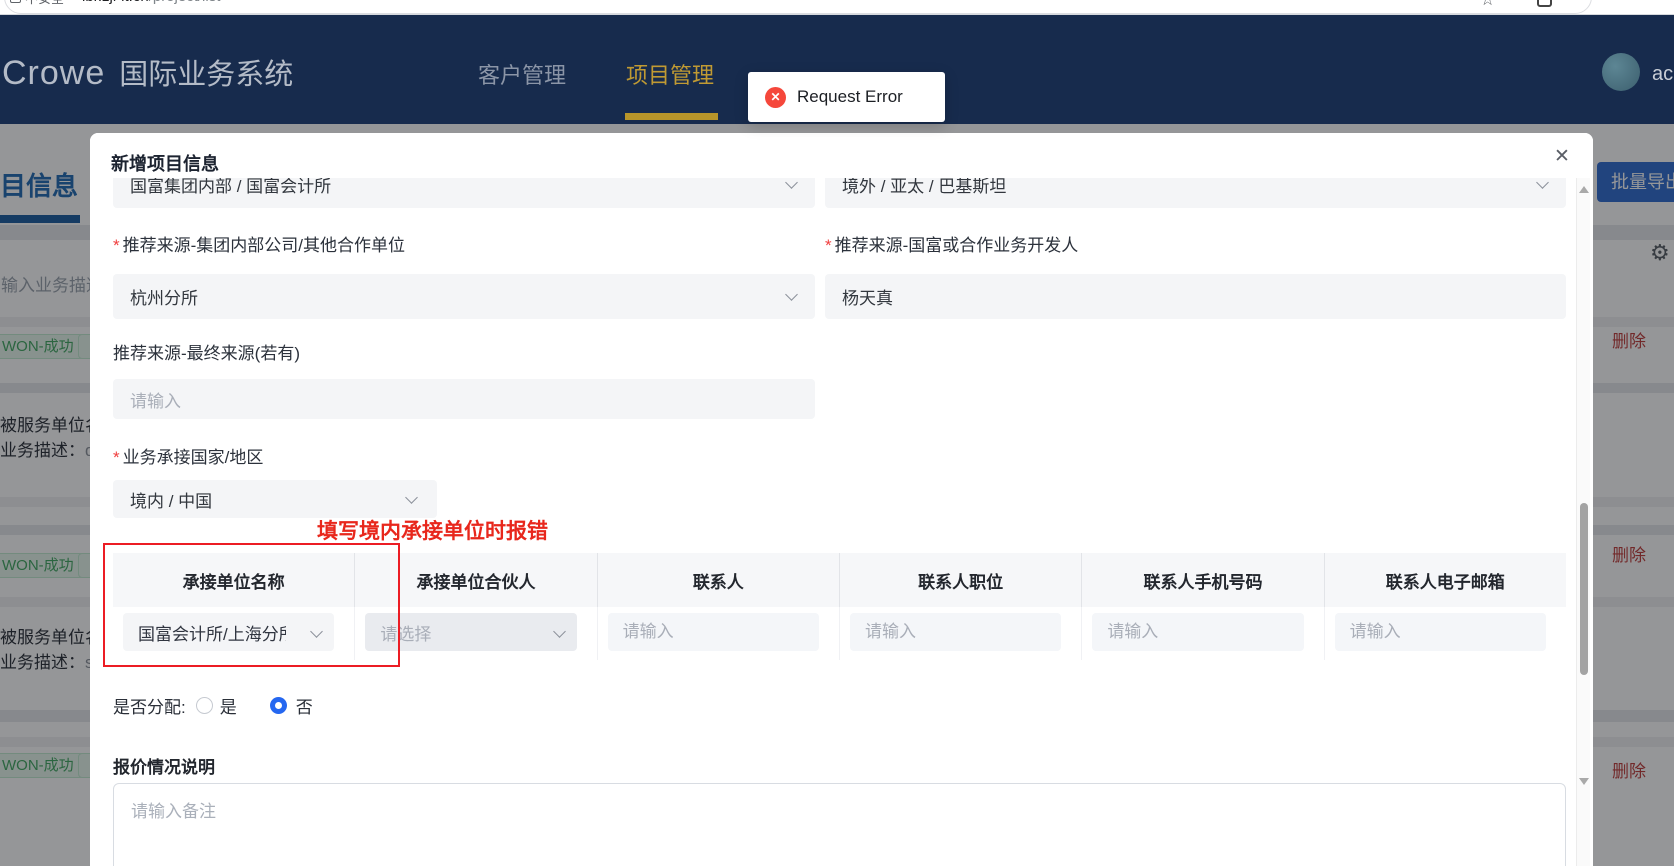 The width and height of the screenshot is (1674, 866). What do you see at coordinates (476, 580) in the screenshot?
I see `col-unit-partner: 承接单位合伙人` at bounding box center [476, 580].